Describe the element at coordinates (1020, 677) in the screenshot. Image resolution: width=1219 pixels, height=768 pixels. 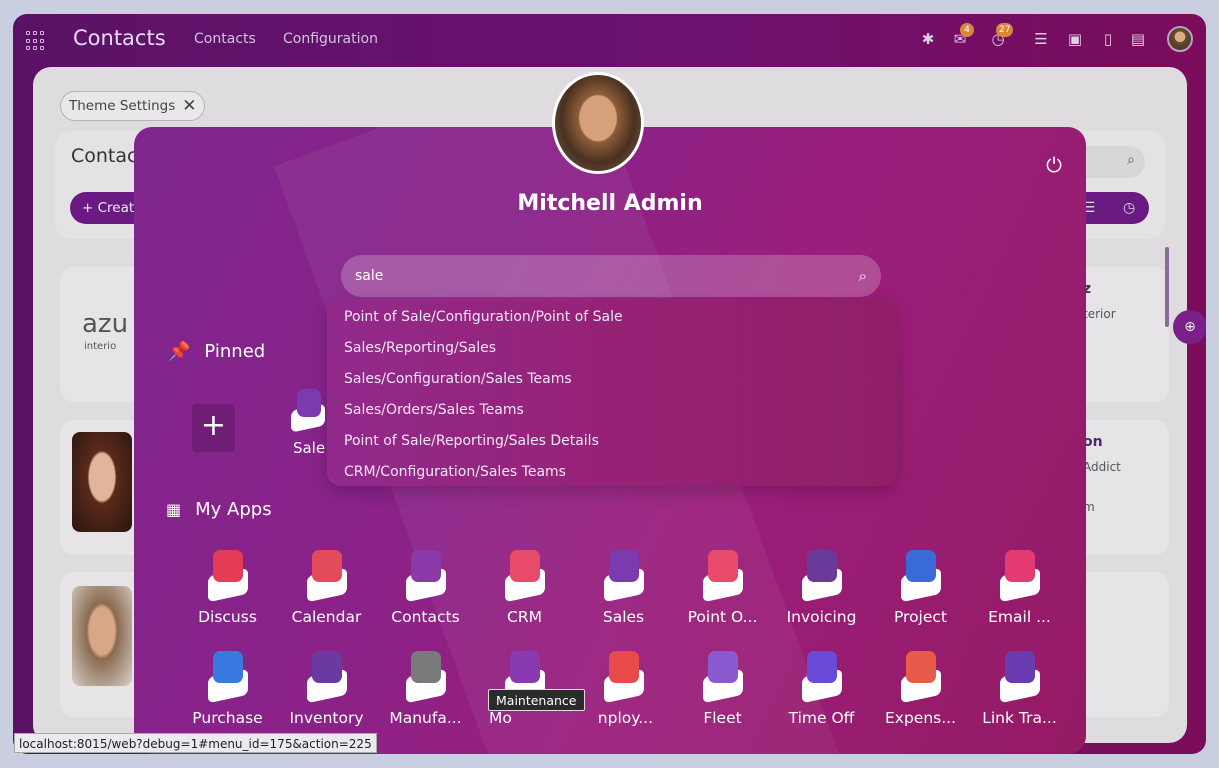
I see `link-tracker-app-icon` at that location.